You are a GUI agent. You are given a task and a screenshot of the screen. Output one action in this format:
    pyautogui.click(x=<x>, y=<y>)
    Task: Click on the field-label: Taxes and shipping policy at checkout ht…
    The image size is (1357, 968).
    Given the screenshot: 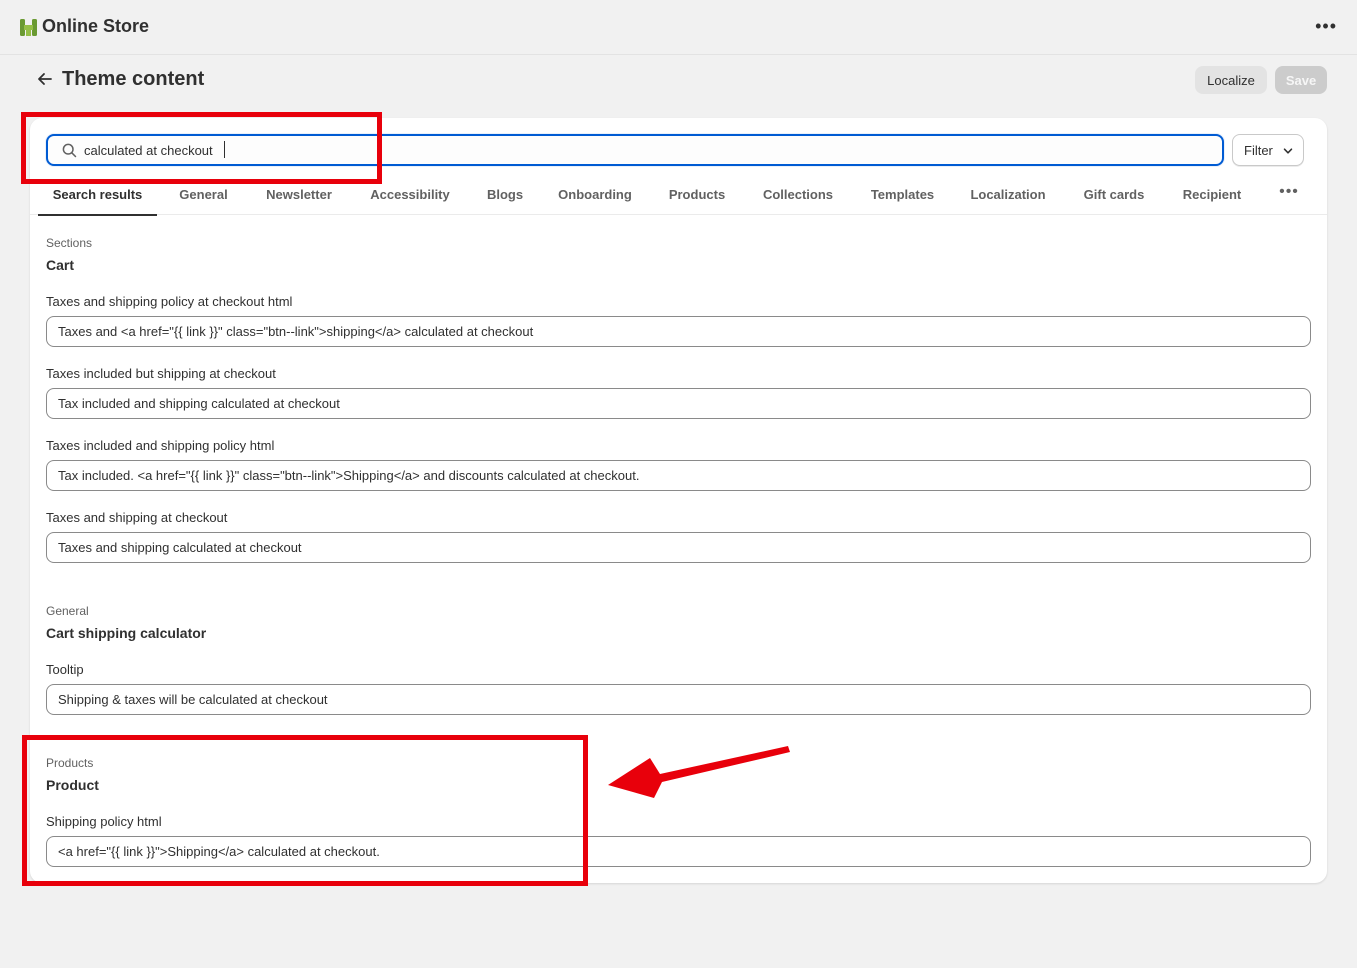 What is the action you would take?
    pyautogui.click(x=169, y=301)
    